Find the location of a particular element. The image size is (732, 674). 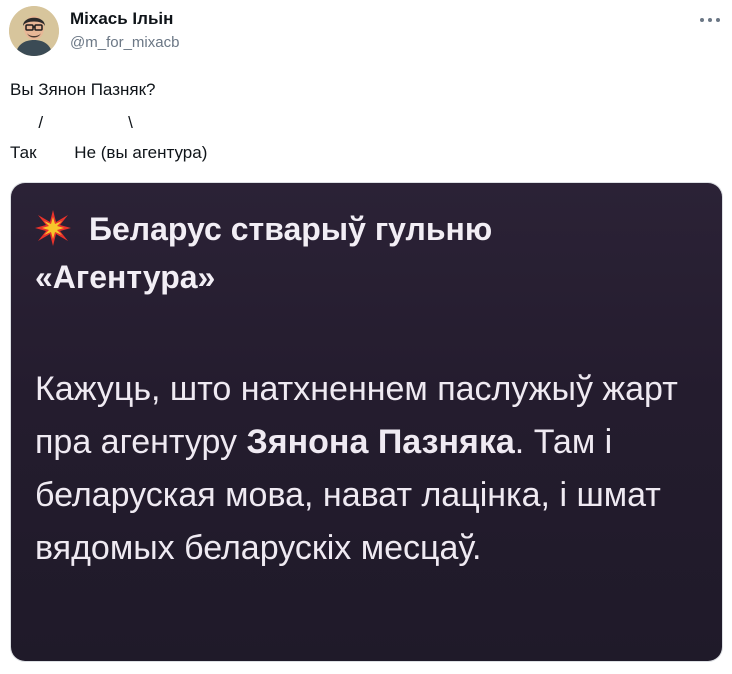

author-name: Міхась Ільін is located at coordinates (121, 19).